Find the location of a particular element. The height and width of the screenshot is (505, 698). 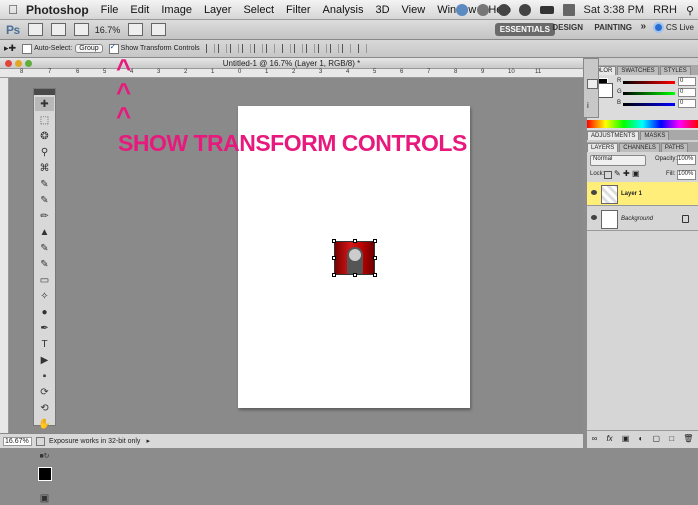

pen-tool-icon: ✒ is located at coordinates (44, 328).